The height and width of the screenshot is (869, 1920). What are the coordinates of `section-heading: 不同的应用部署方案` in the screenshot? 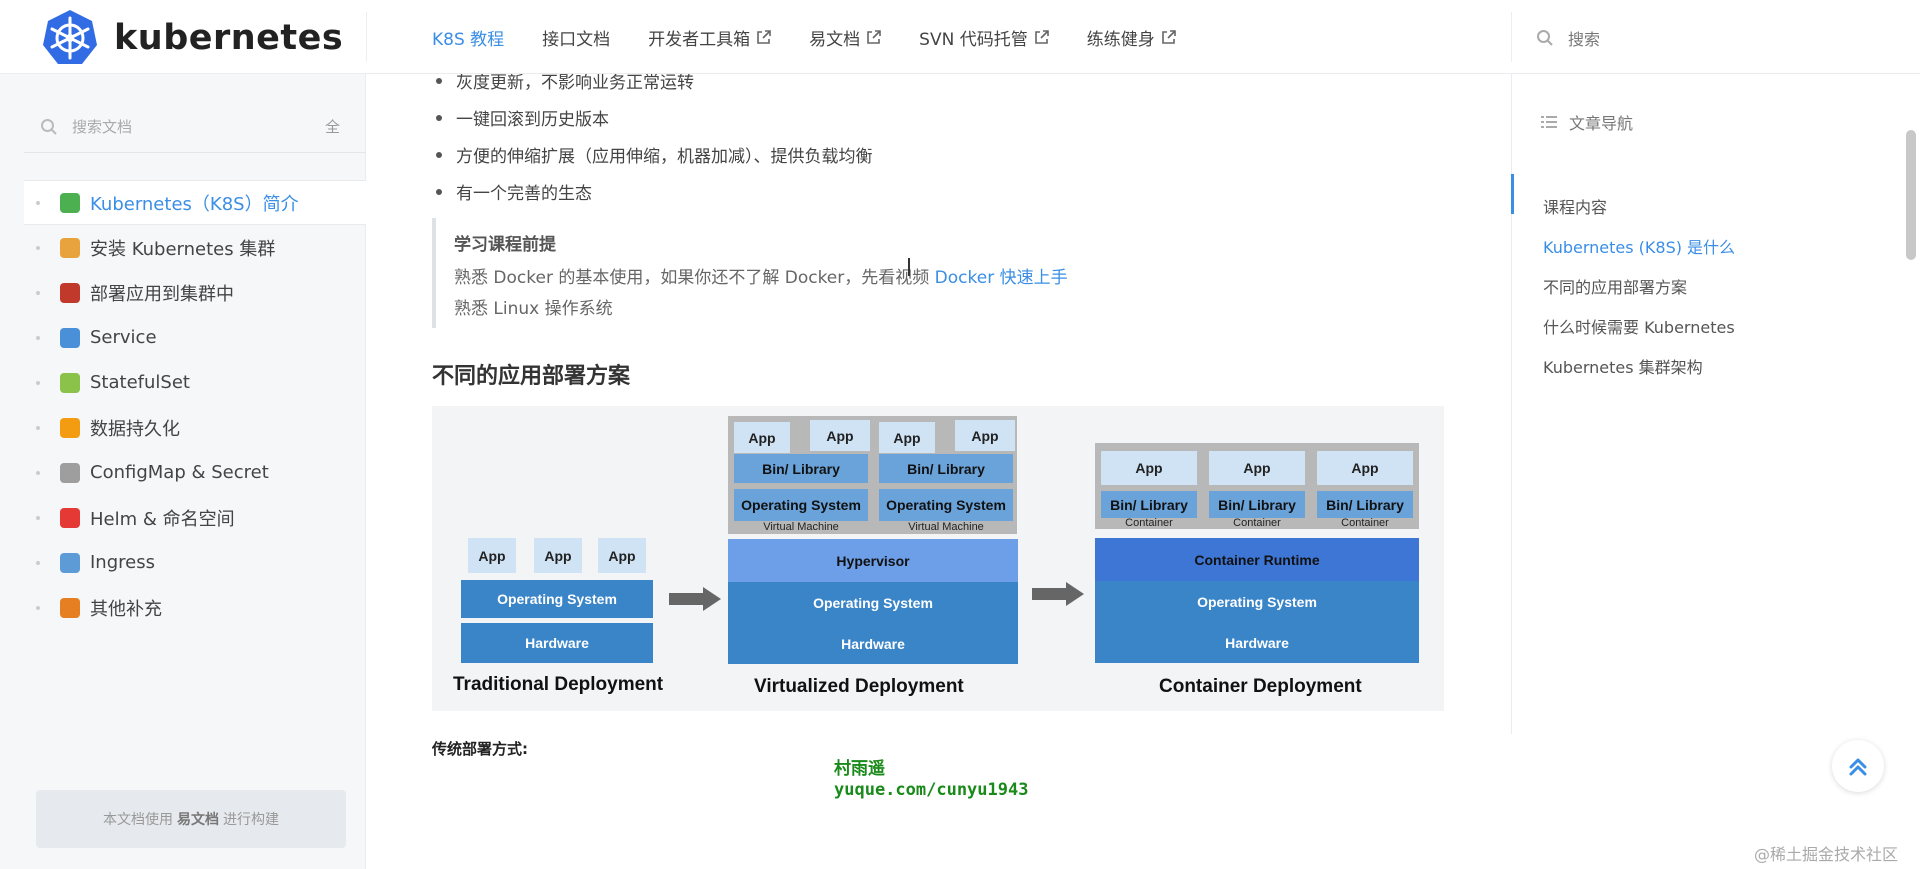 It's located at (531, 376).